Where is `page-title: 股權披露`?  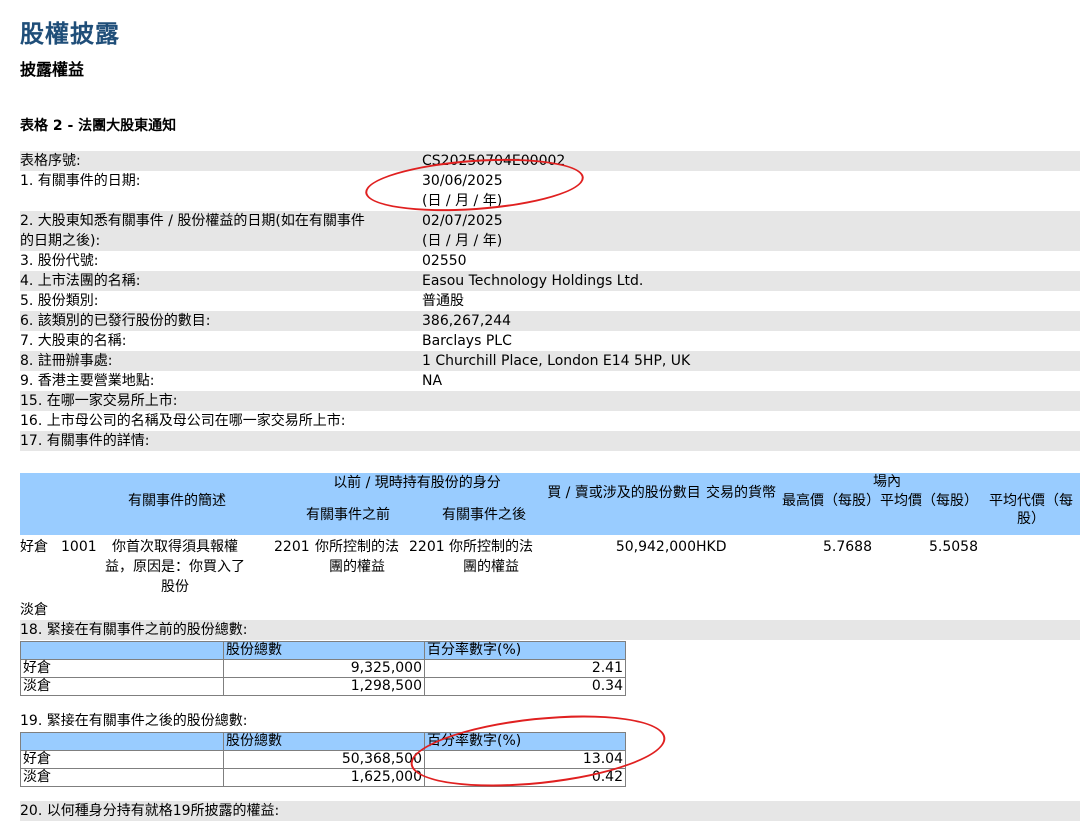
page-title: 股權披露 is located at coordinates (70, 34).